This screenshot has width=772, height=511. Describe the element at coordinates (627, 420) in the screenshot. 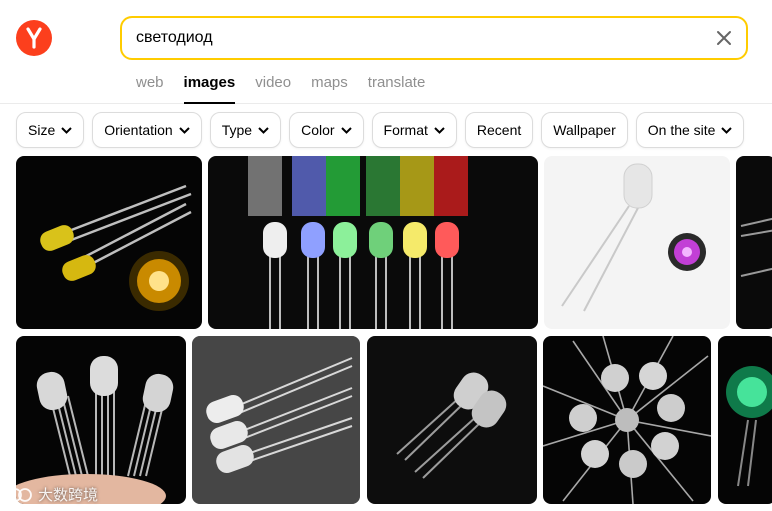

I see `image-result-led-circle-arrangement` at that location.